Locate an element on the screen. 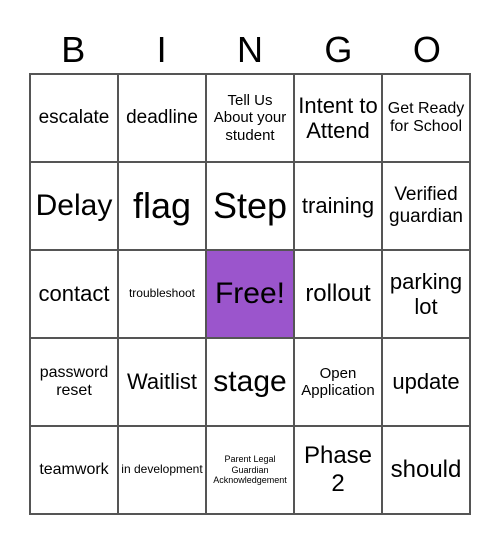  bingo-header: B I N G O is located at coordinates (250, 50).